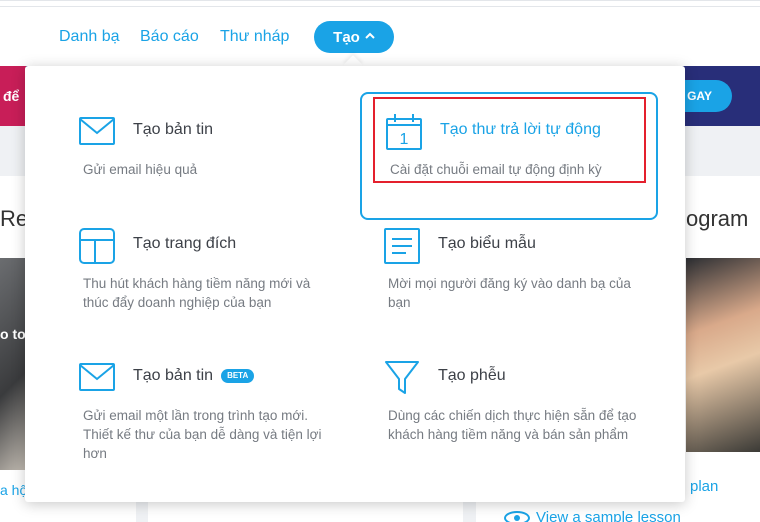  What do you see at coordinates (346, 37) in the screenshot?
I see `create-menu-label: Tạo` at bounding box center [346, 37].